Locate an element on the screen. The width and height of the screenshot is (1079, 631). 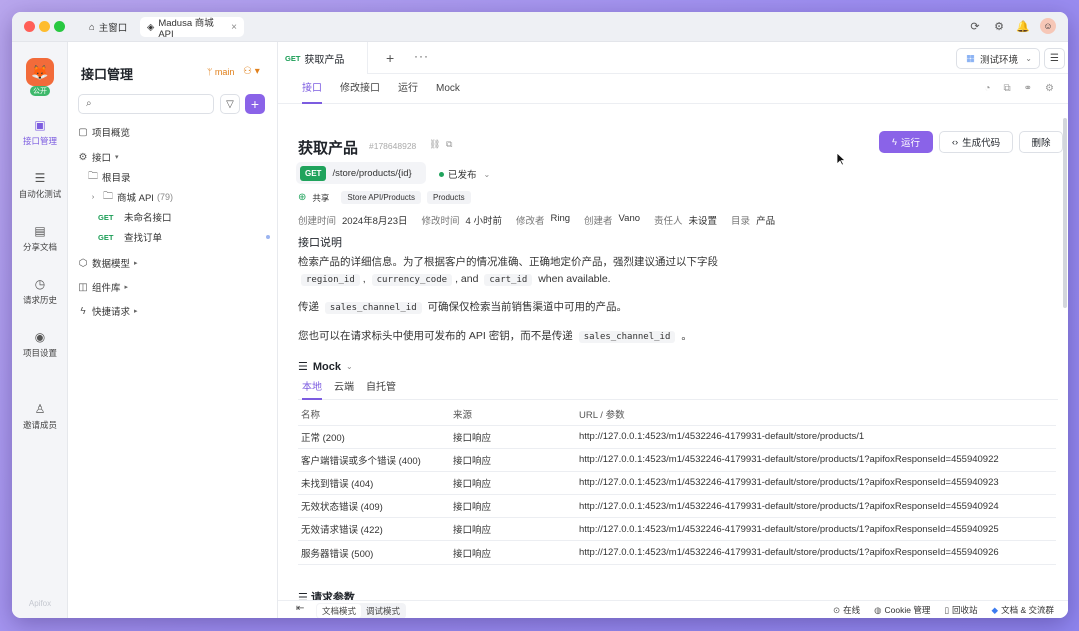
tree-item-overview: ▢ 项目概览 is located at coordinates (173, 132).